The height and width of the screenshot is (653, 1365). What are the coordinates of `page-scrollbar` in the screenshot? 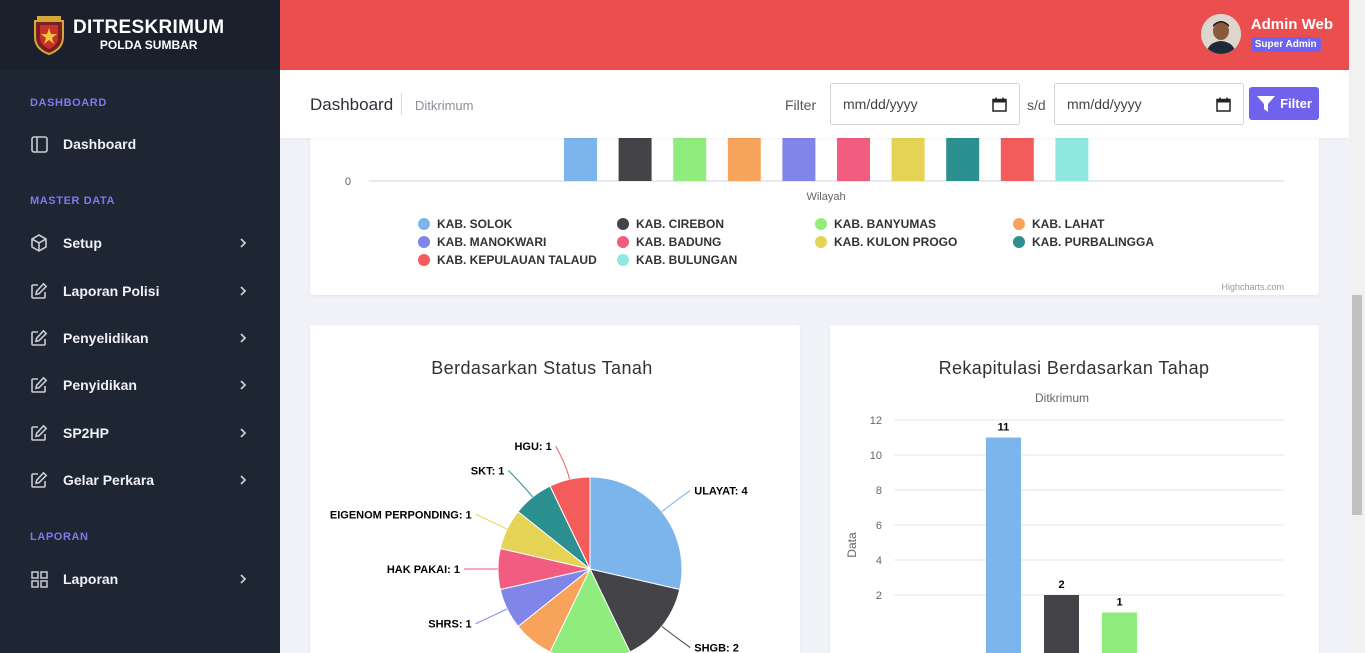 It's located at (1357, 326).